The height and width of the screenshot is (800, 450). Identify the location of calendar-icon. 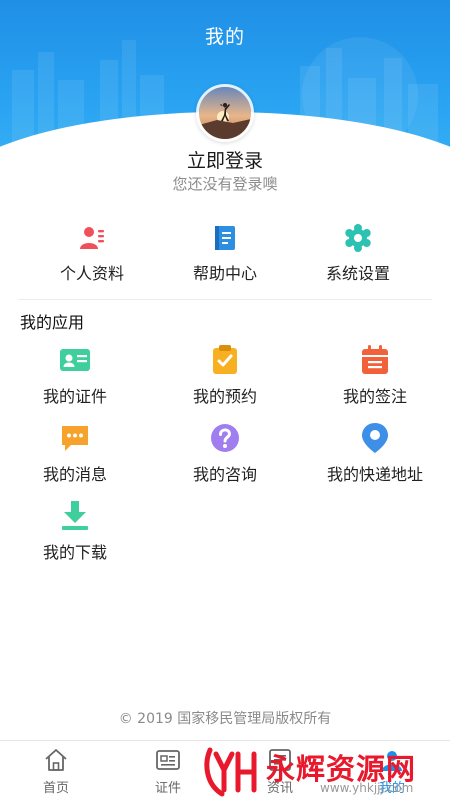
(375, 359).